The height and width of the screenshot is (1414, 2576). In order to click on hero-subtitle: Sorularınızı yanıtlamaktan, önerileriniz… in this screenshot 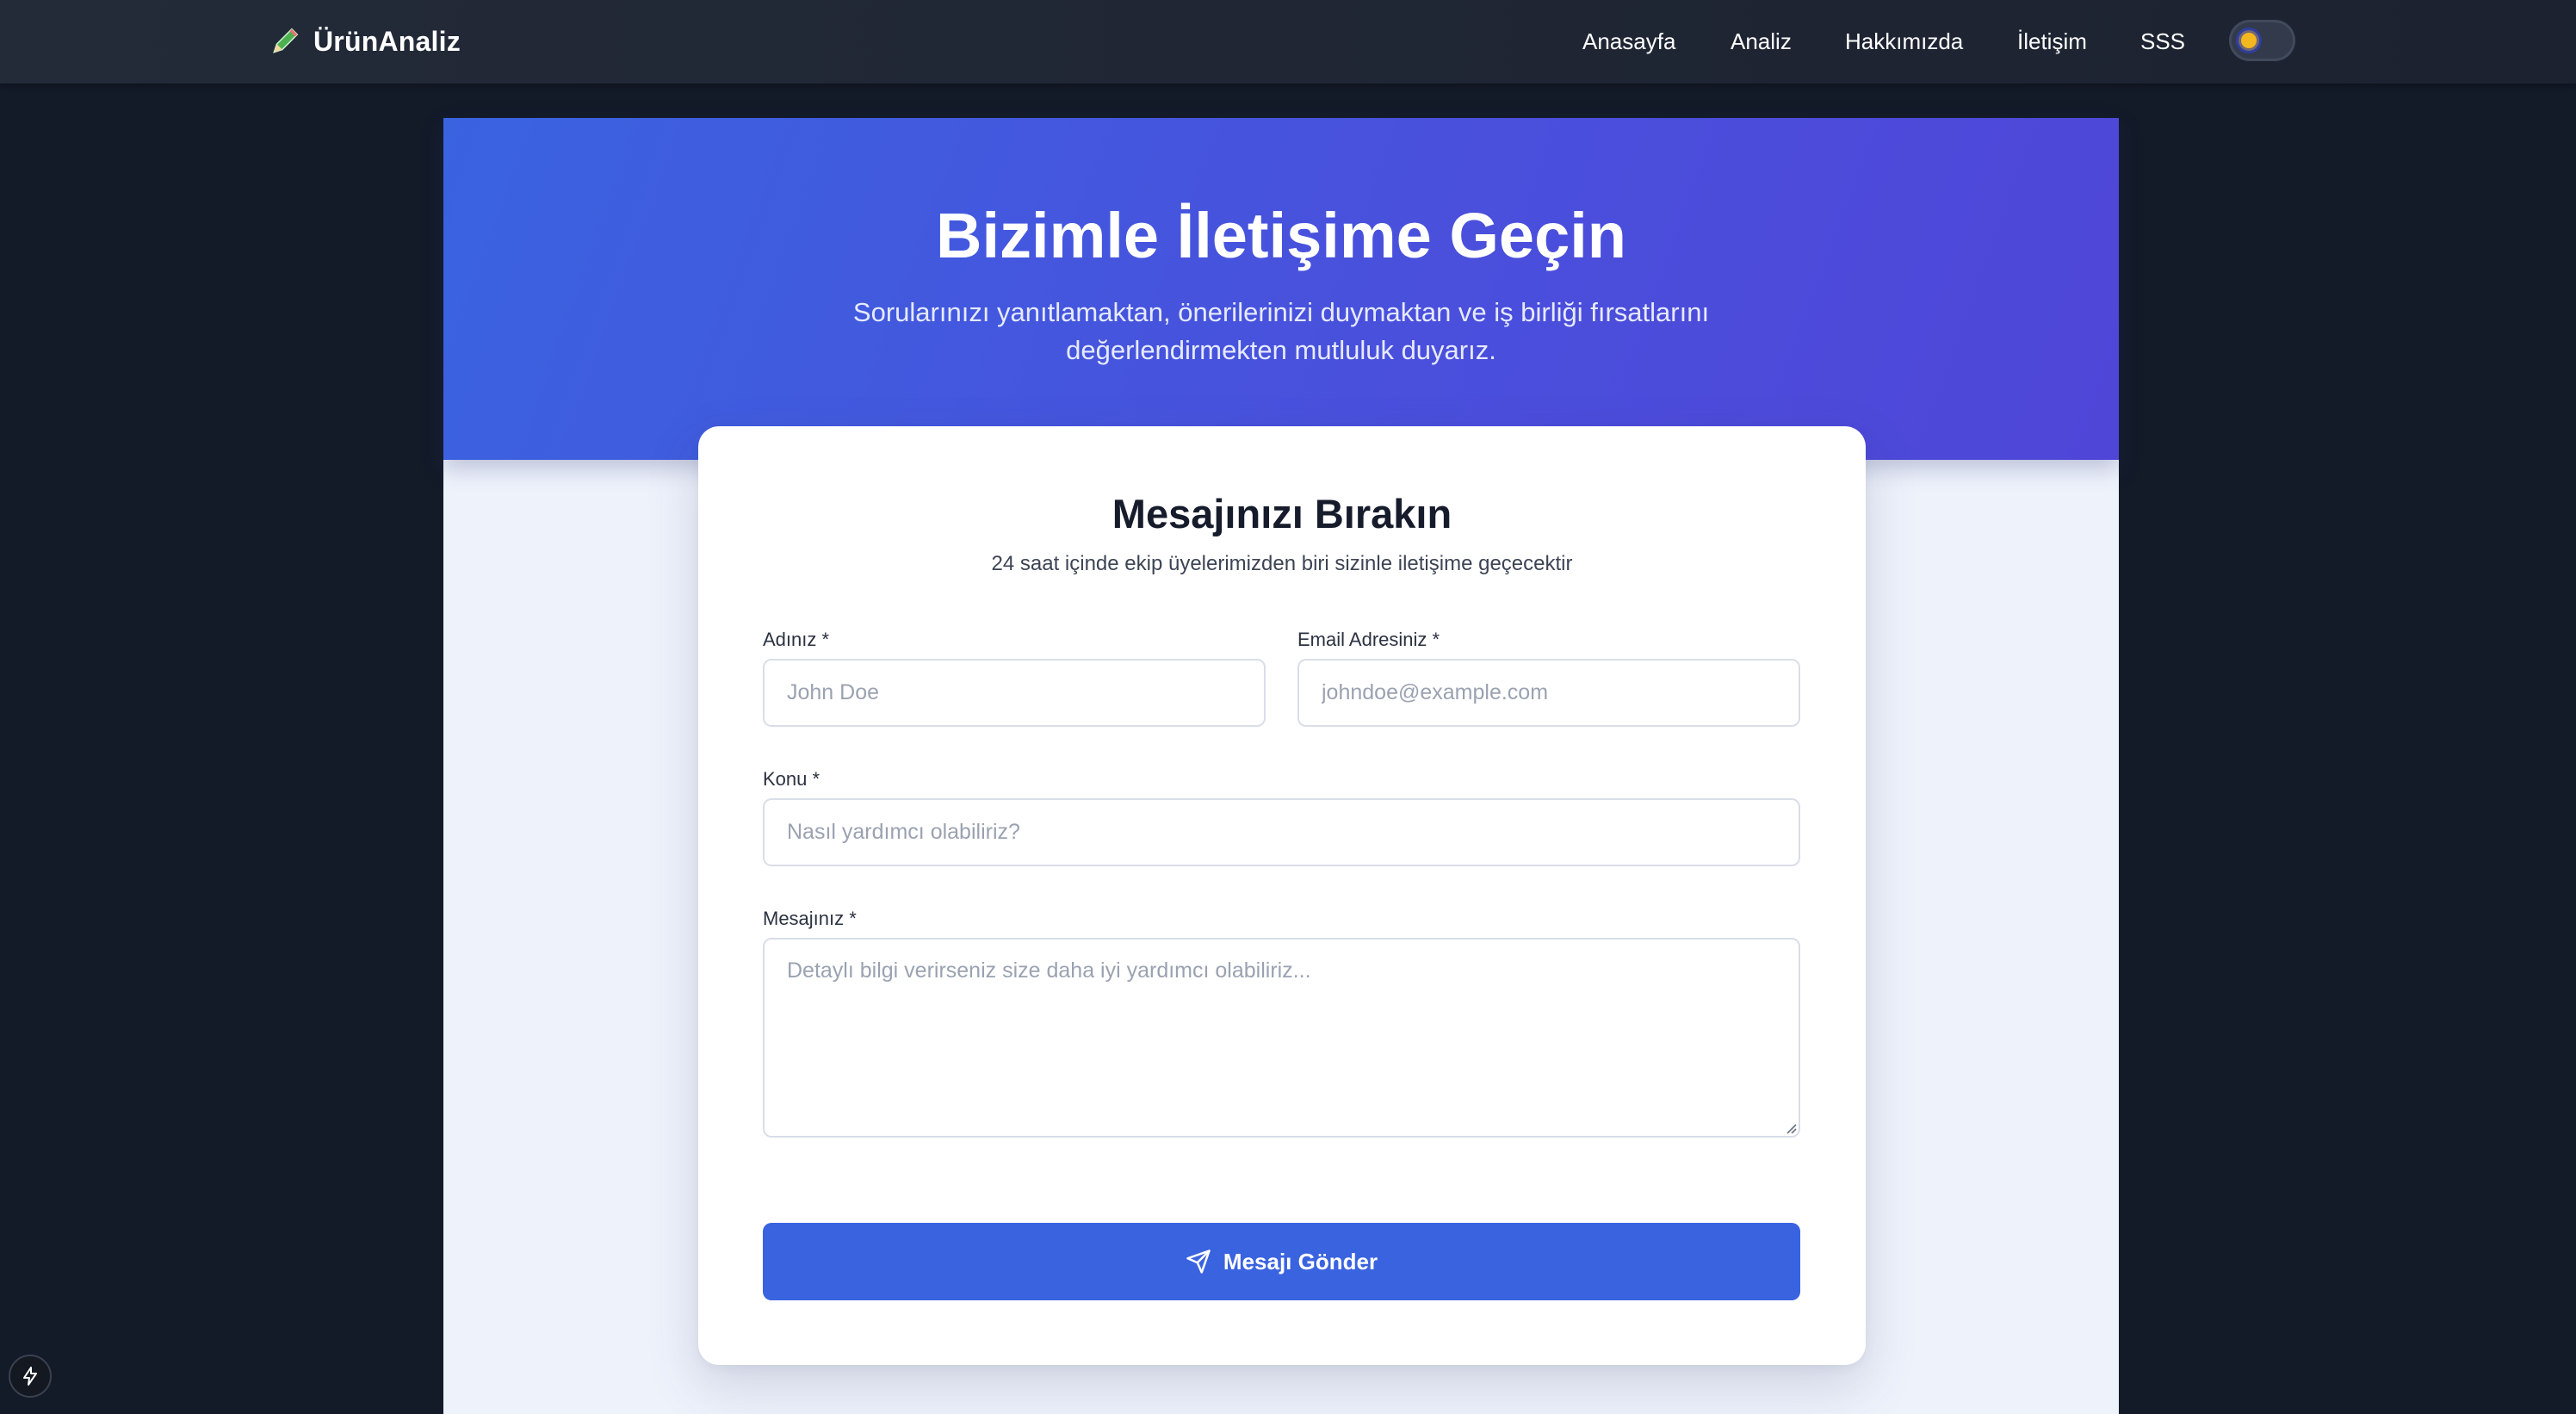, I will do `click(1281, 331)`.